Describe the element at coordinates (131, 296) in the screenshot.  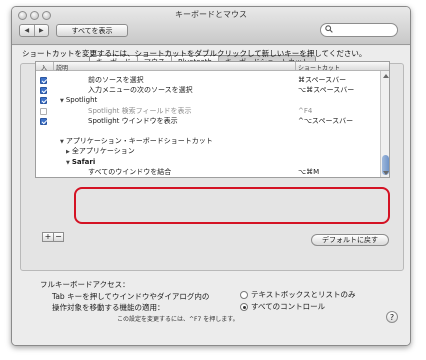
I see `description-line-1: Tab キーを押してウインドウやダイアログ内の` at that location.